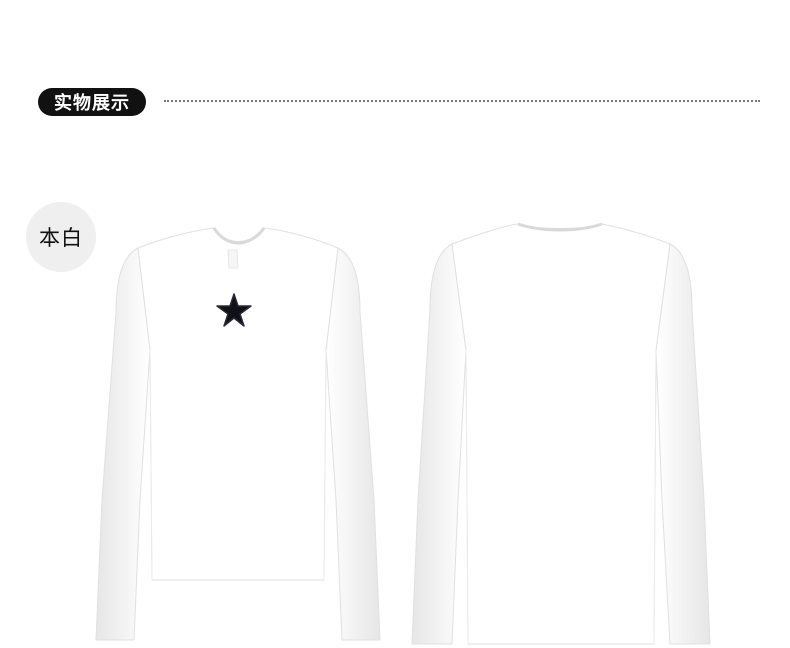  I want to click on color-label-badge: 本白, so click(61, 237).